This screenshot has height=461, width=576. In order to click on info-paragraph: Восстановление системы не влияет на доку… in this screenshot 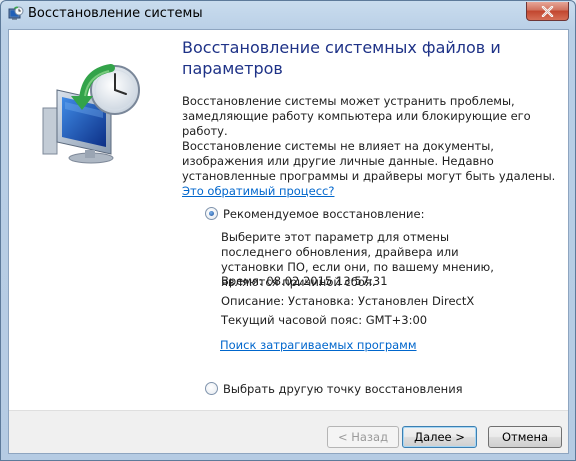, I will do `click(371, 169)`.